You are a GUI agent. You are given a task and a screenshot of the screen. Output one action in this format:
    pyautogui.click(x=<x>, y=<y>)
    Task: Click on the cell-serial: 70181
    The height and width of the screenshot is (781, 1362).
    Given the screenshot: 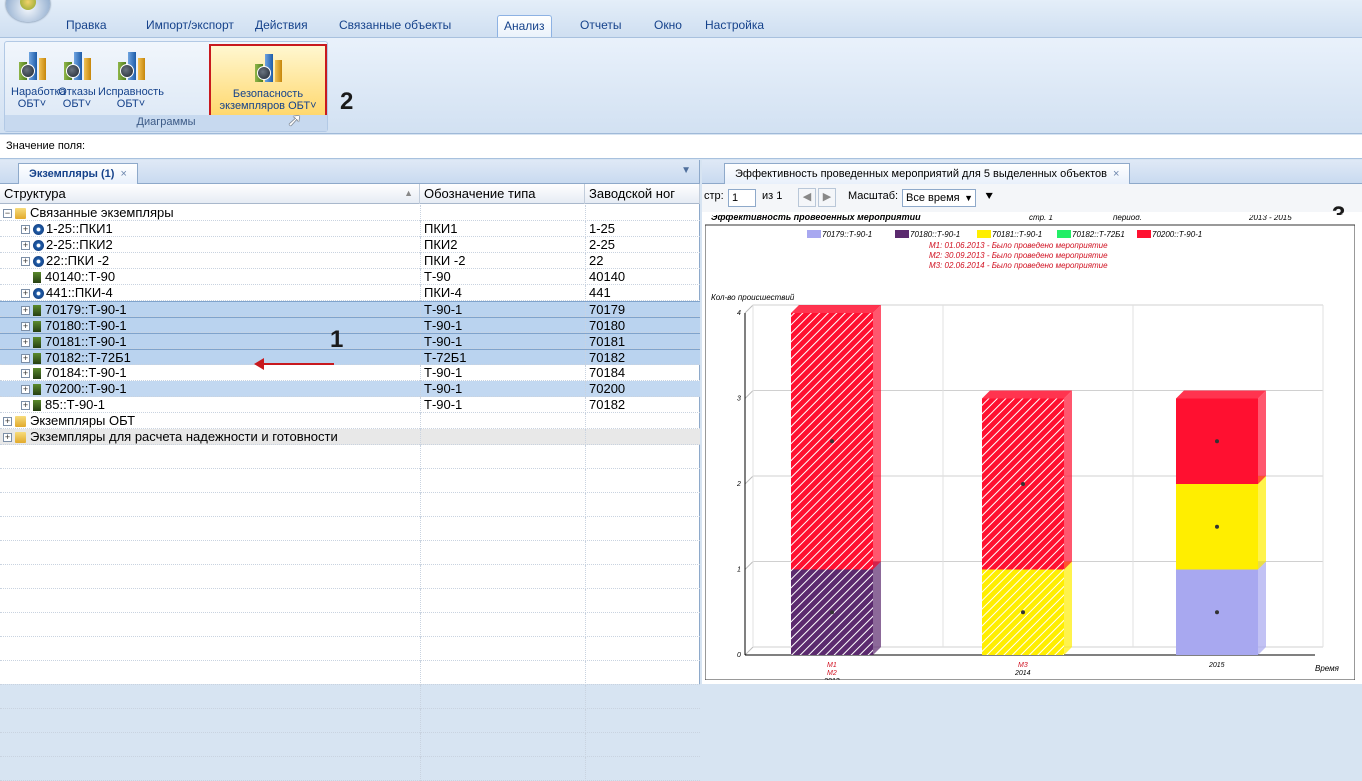 What is the action you would take?
    pyautogui.click(x=642, y=342)
    